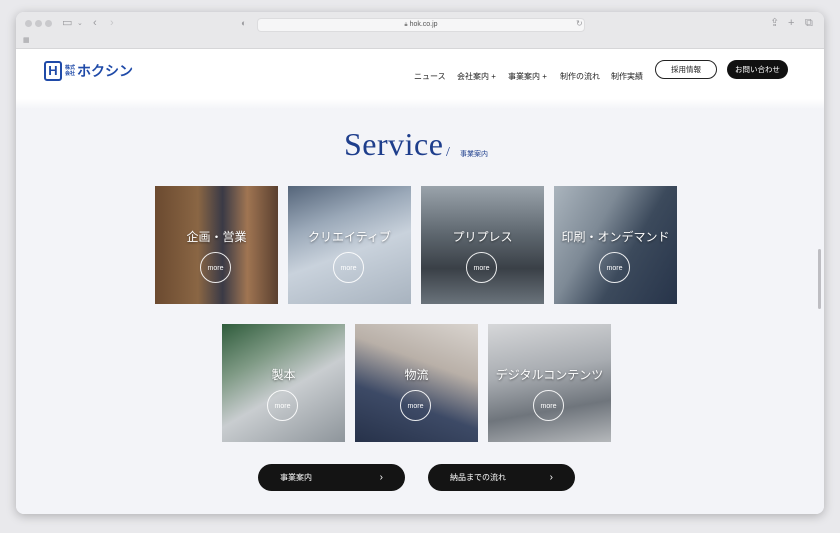 The width and height of the screenshot is (840, 533). I want to click on nav-production-flow: 制作の流れ, so click(580, 76).